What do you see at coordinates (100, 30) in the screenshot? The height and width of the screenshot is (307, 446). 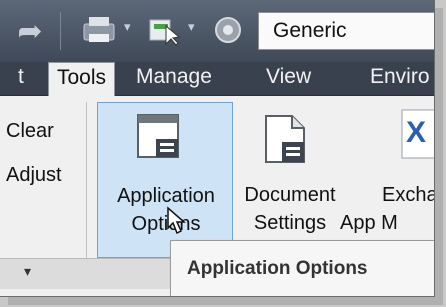 I see `plot-icon` at bounding box center [100, 30].